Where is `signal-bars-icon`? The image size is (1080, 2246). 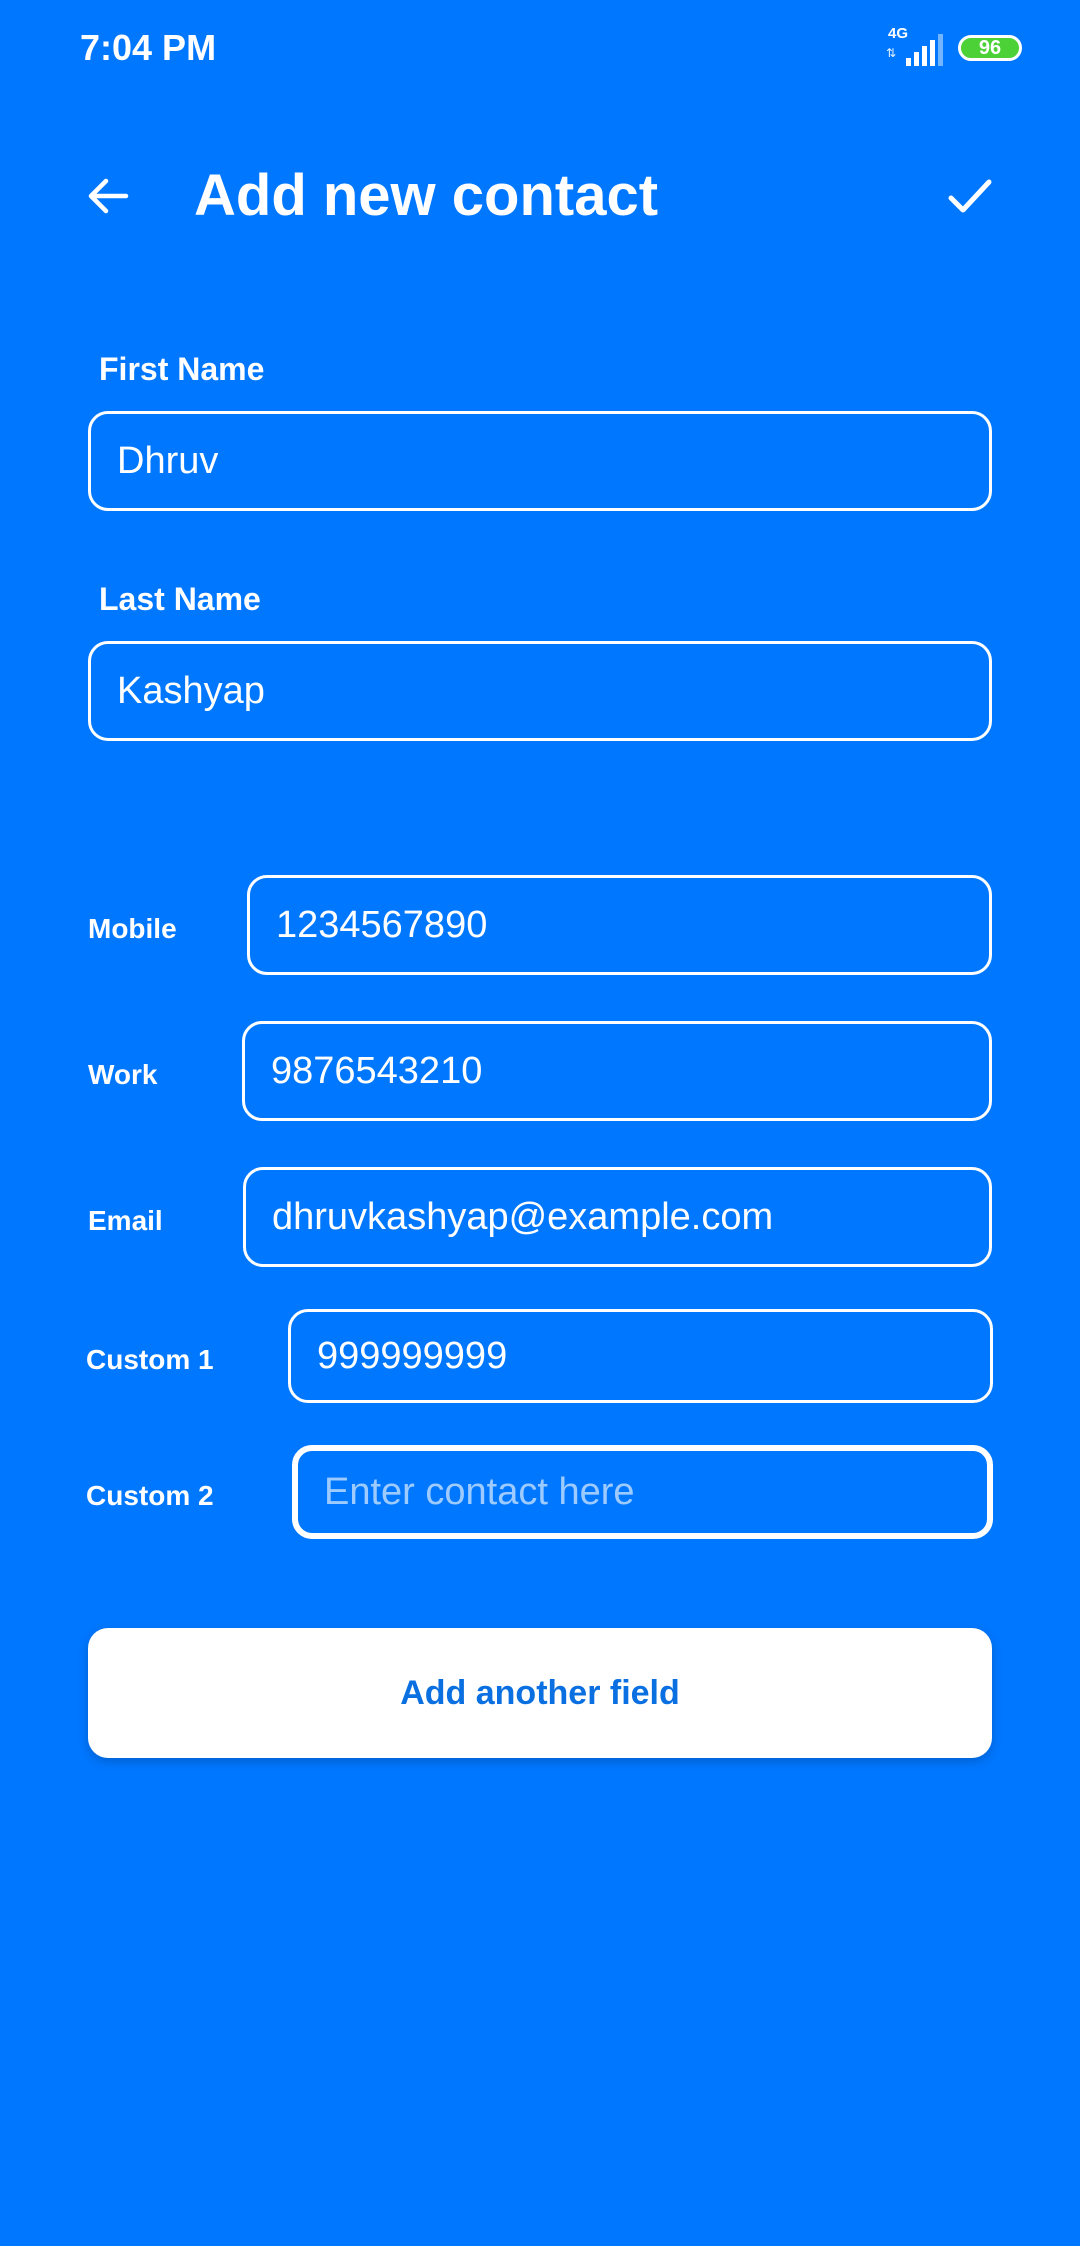
signal-bars-icon is located at coordinates (924, 50).